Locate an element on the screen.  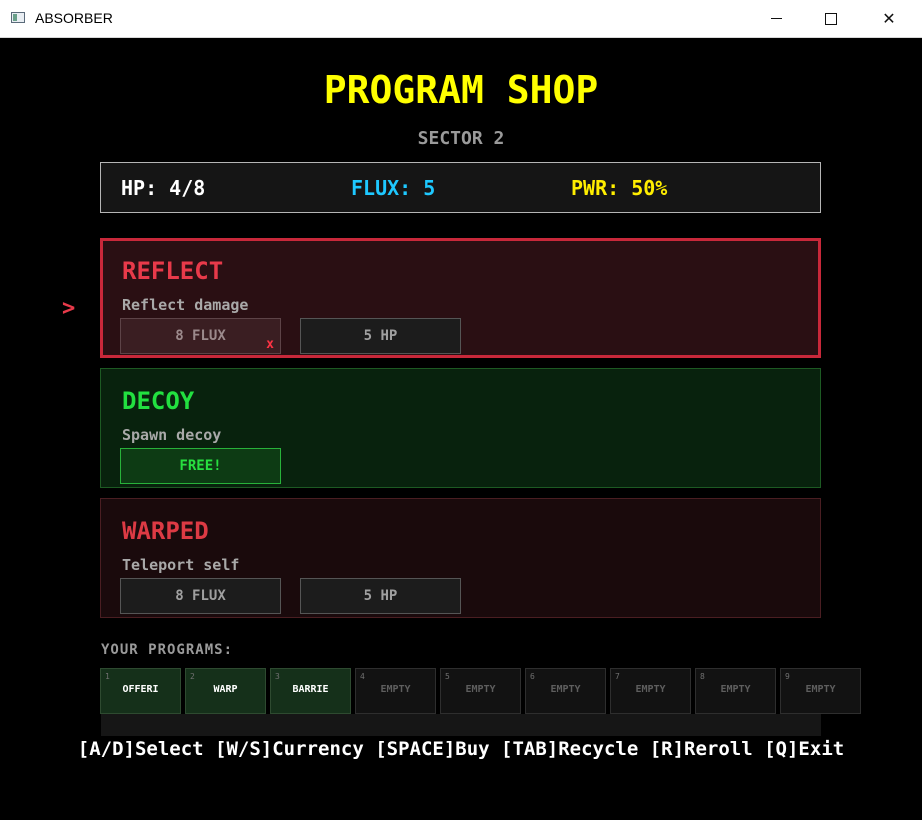
program-slot: 2 WARP is located at coordinates (225, 691).